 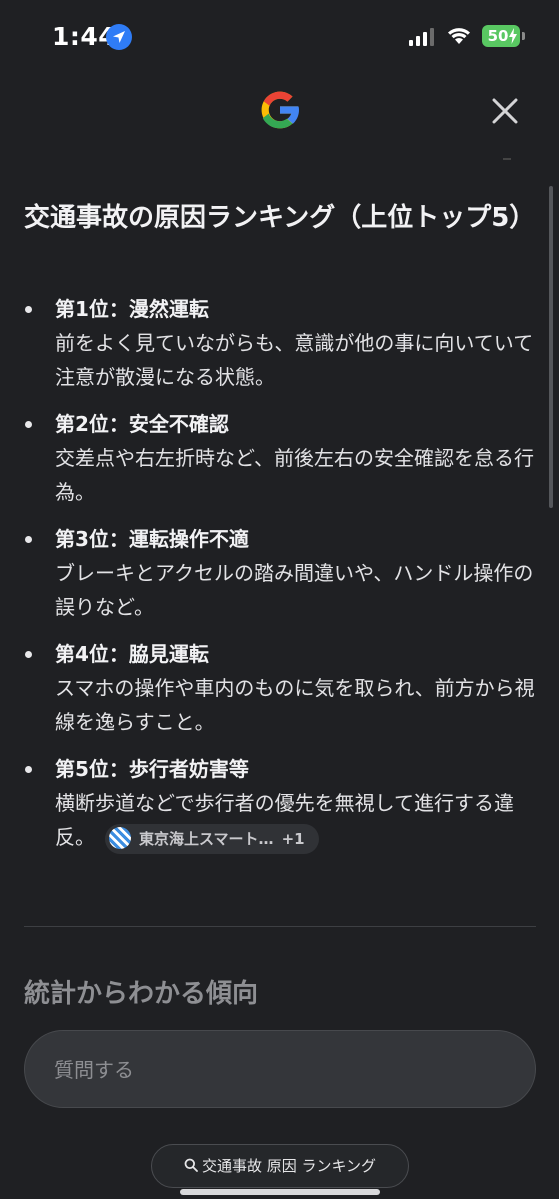 I want to click on battery-charging-icon: 50, so click(x=501, y=36).